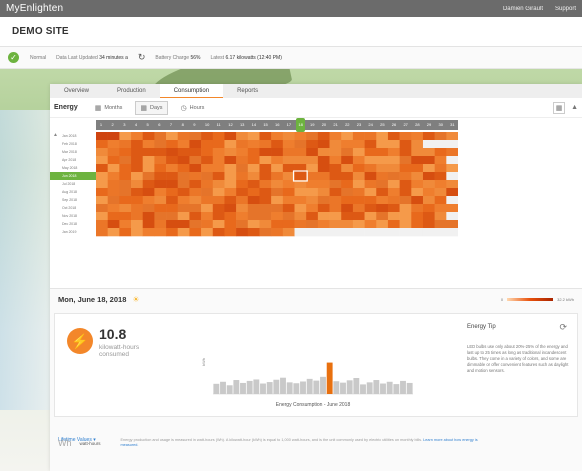 Image resolution: width=582 pixels, height=471 pixels. What do you see at coordinates (159, 124) in the screenshot?
I see `day-label: 6` at bounding box center [159, 124].